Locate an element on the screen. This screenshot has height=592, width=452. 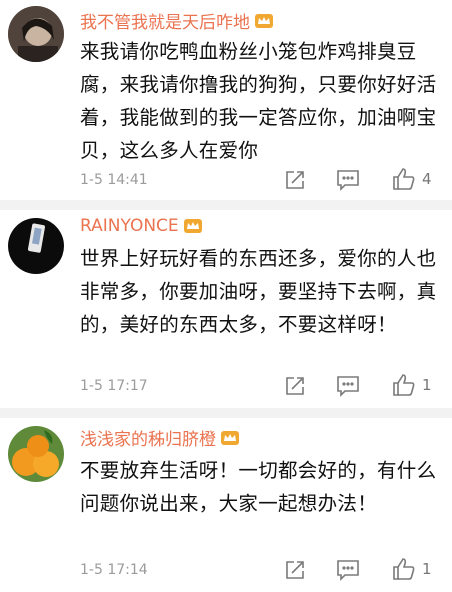
timestamp: 1-5 17:14 is located at coordinates (114, 570).